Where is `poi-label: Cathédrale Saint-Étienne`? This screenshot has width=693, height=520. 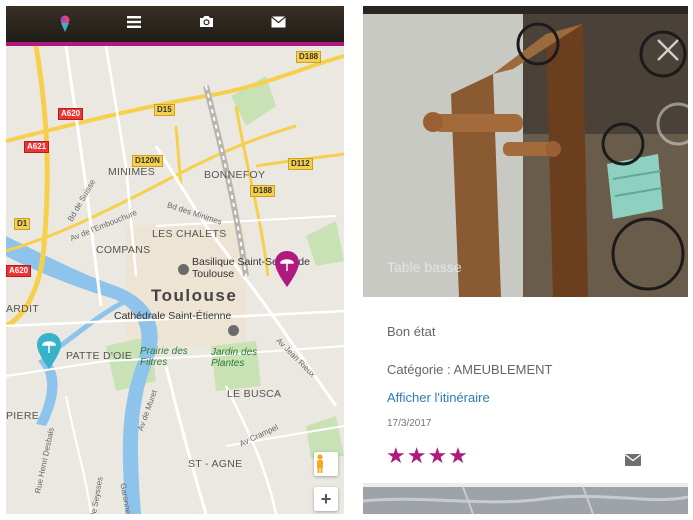 poi-label: Cathédrale Saint-Étienne is located at coordinates (173, 316).